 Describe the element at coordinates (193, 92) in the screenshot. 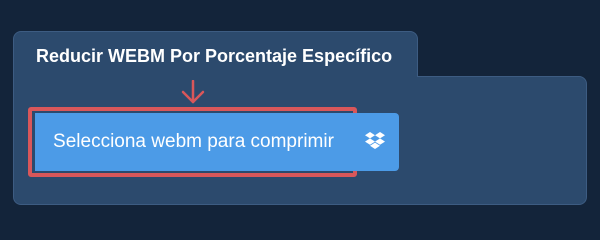

I see `arrow-down-icon` at that location.